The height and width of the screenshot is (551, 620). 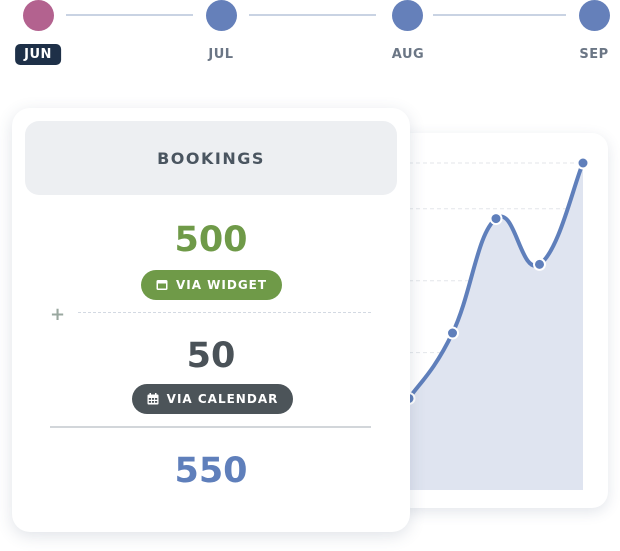 I want to click on total-divider, so click(x=210, y=427).